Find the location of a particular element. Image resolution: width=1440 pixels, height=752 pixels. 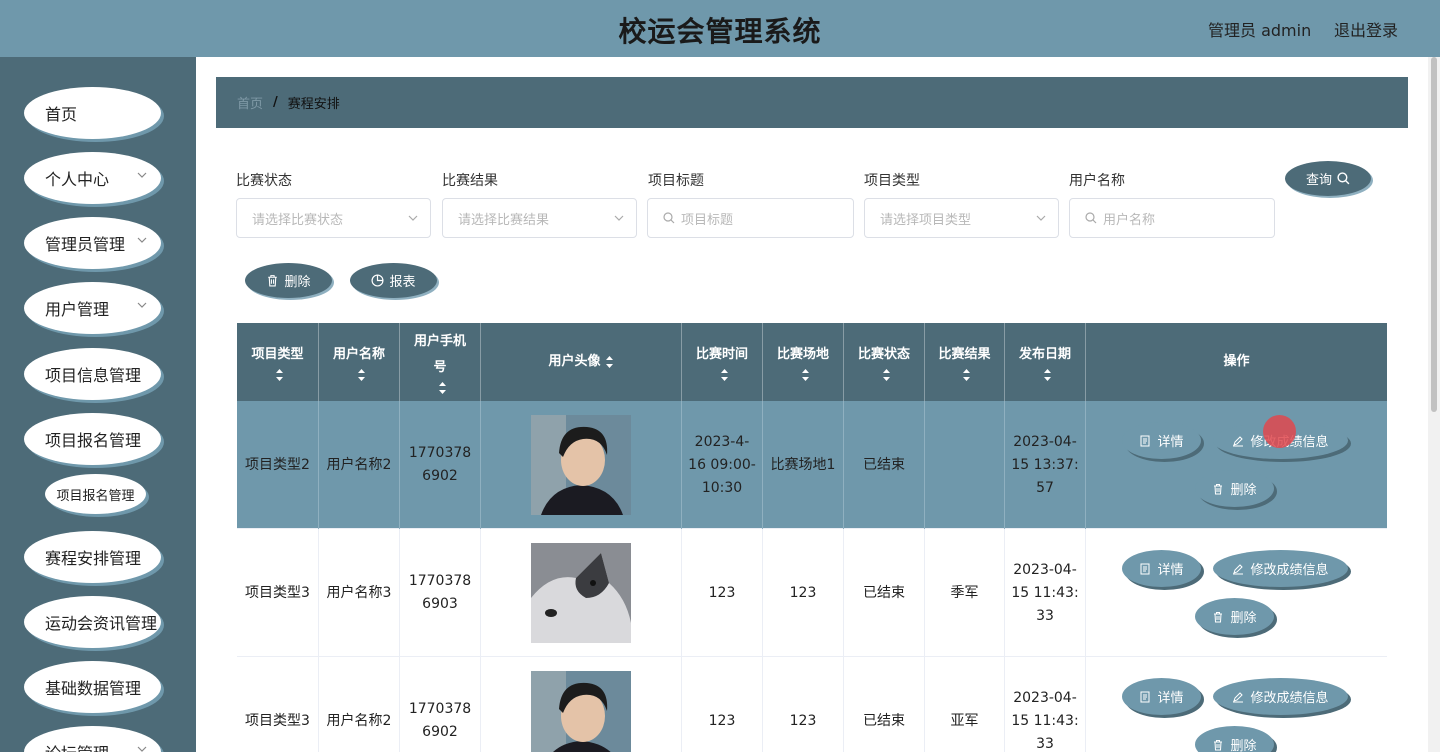

filter-username-placeholder: 用户名称 is located at coordinates (1129, 220).